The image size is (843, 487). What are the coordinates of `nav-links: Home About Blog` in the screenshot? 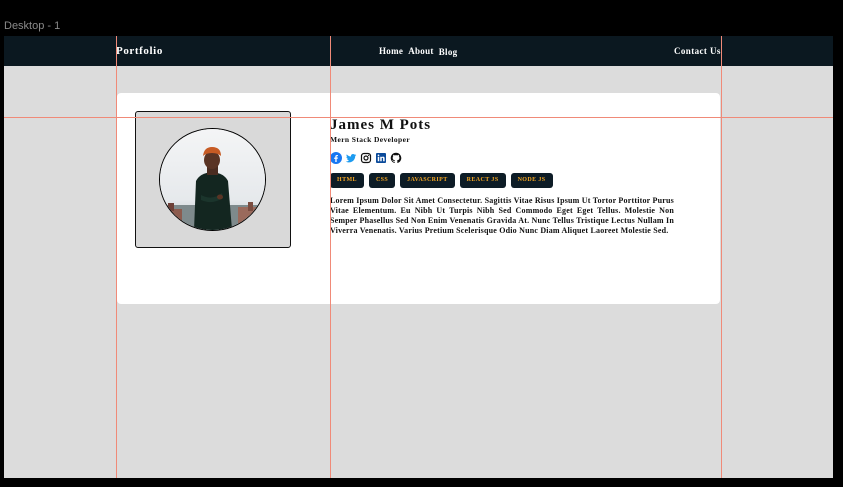 It's located at (418, 51).